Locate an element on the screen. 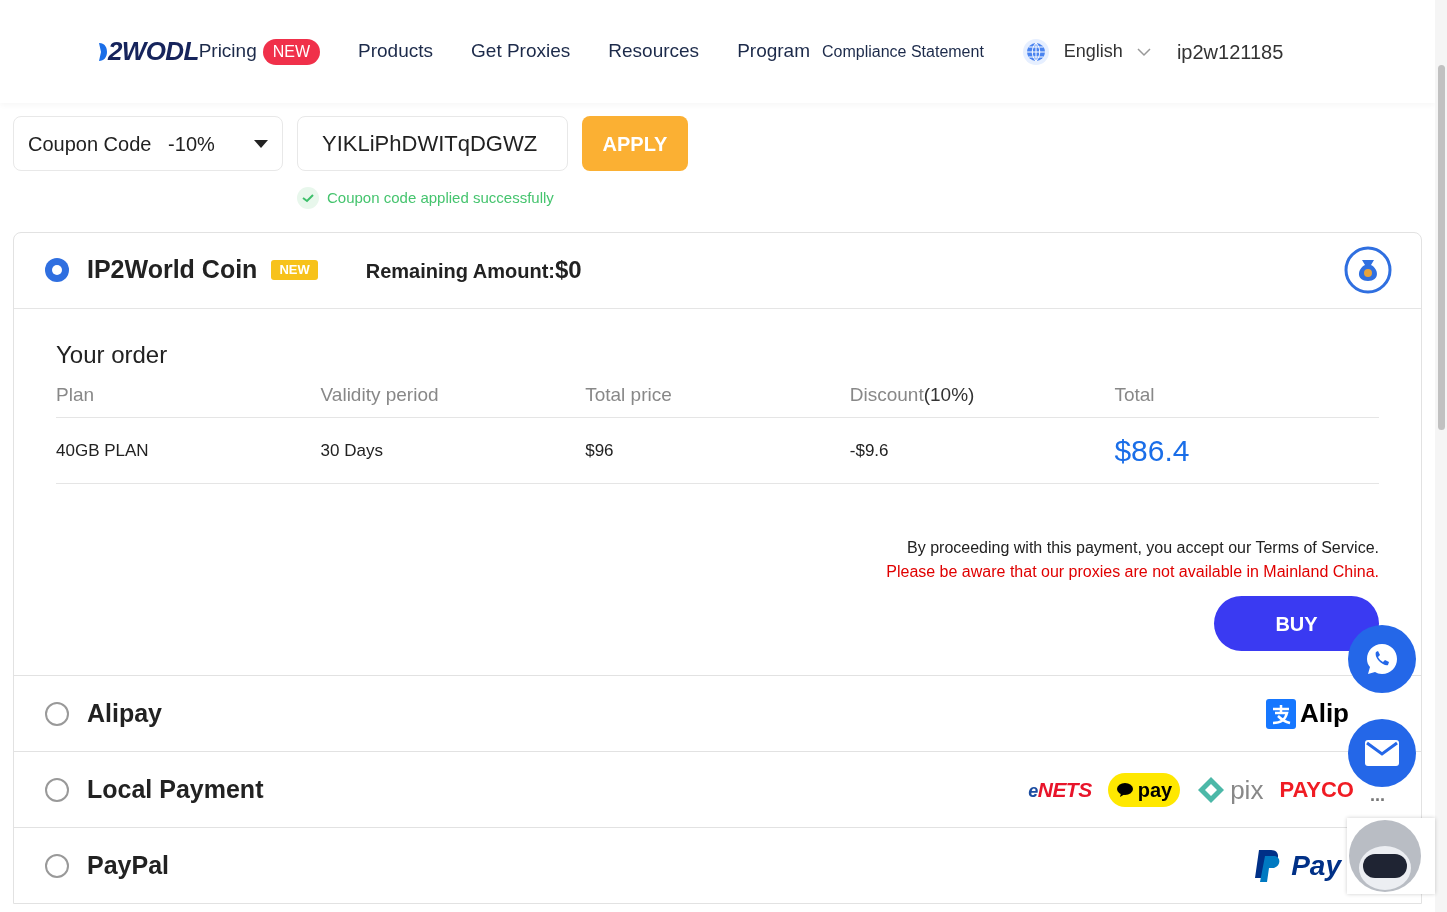 Image resolution: width=1447 pixels, height=912 pixels. pix-diamond-icon is located at coordinates (1211, 789).